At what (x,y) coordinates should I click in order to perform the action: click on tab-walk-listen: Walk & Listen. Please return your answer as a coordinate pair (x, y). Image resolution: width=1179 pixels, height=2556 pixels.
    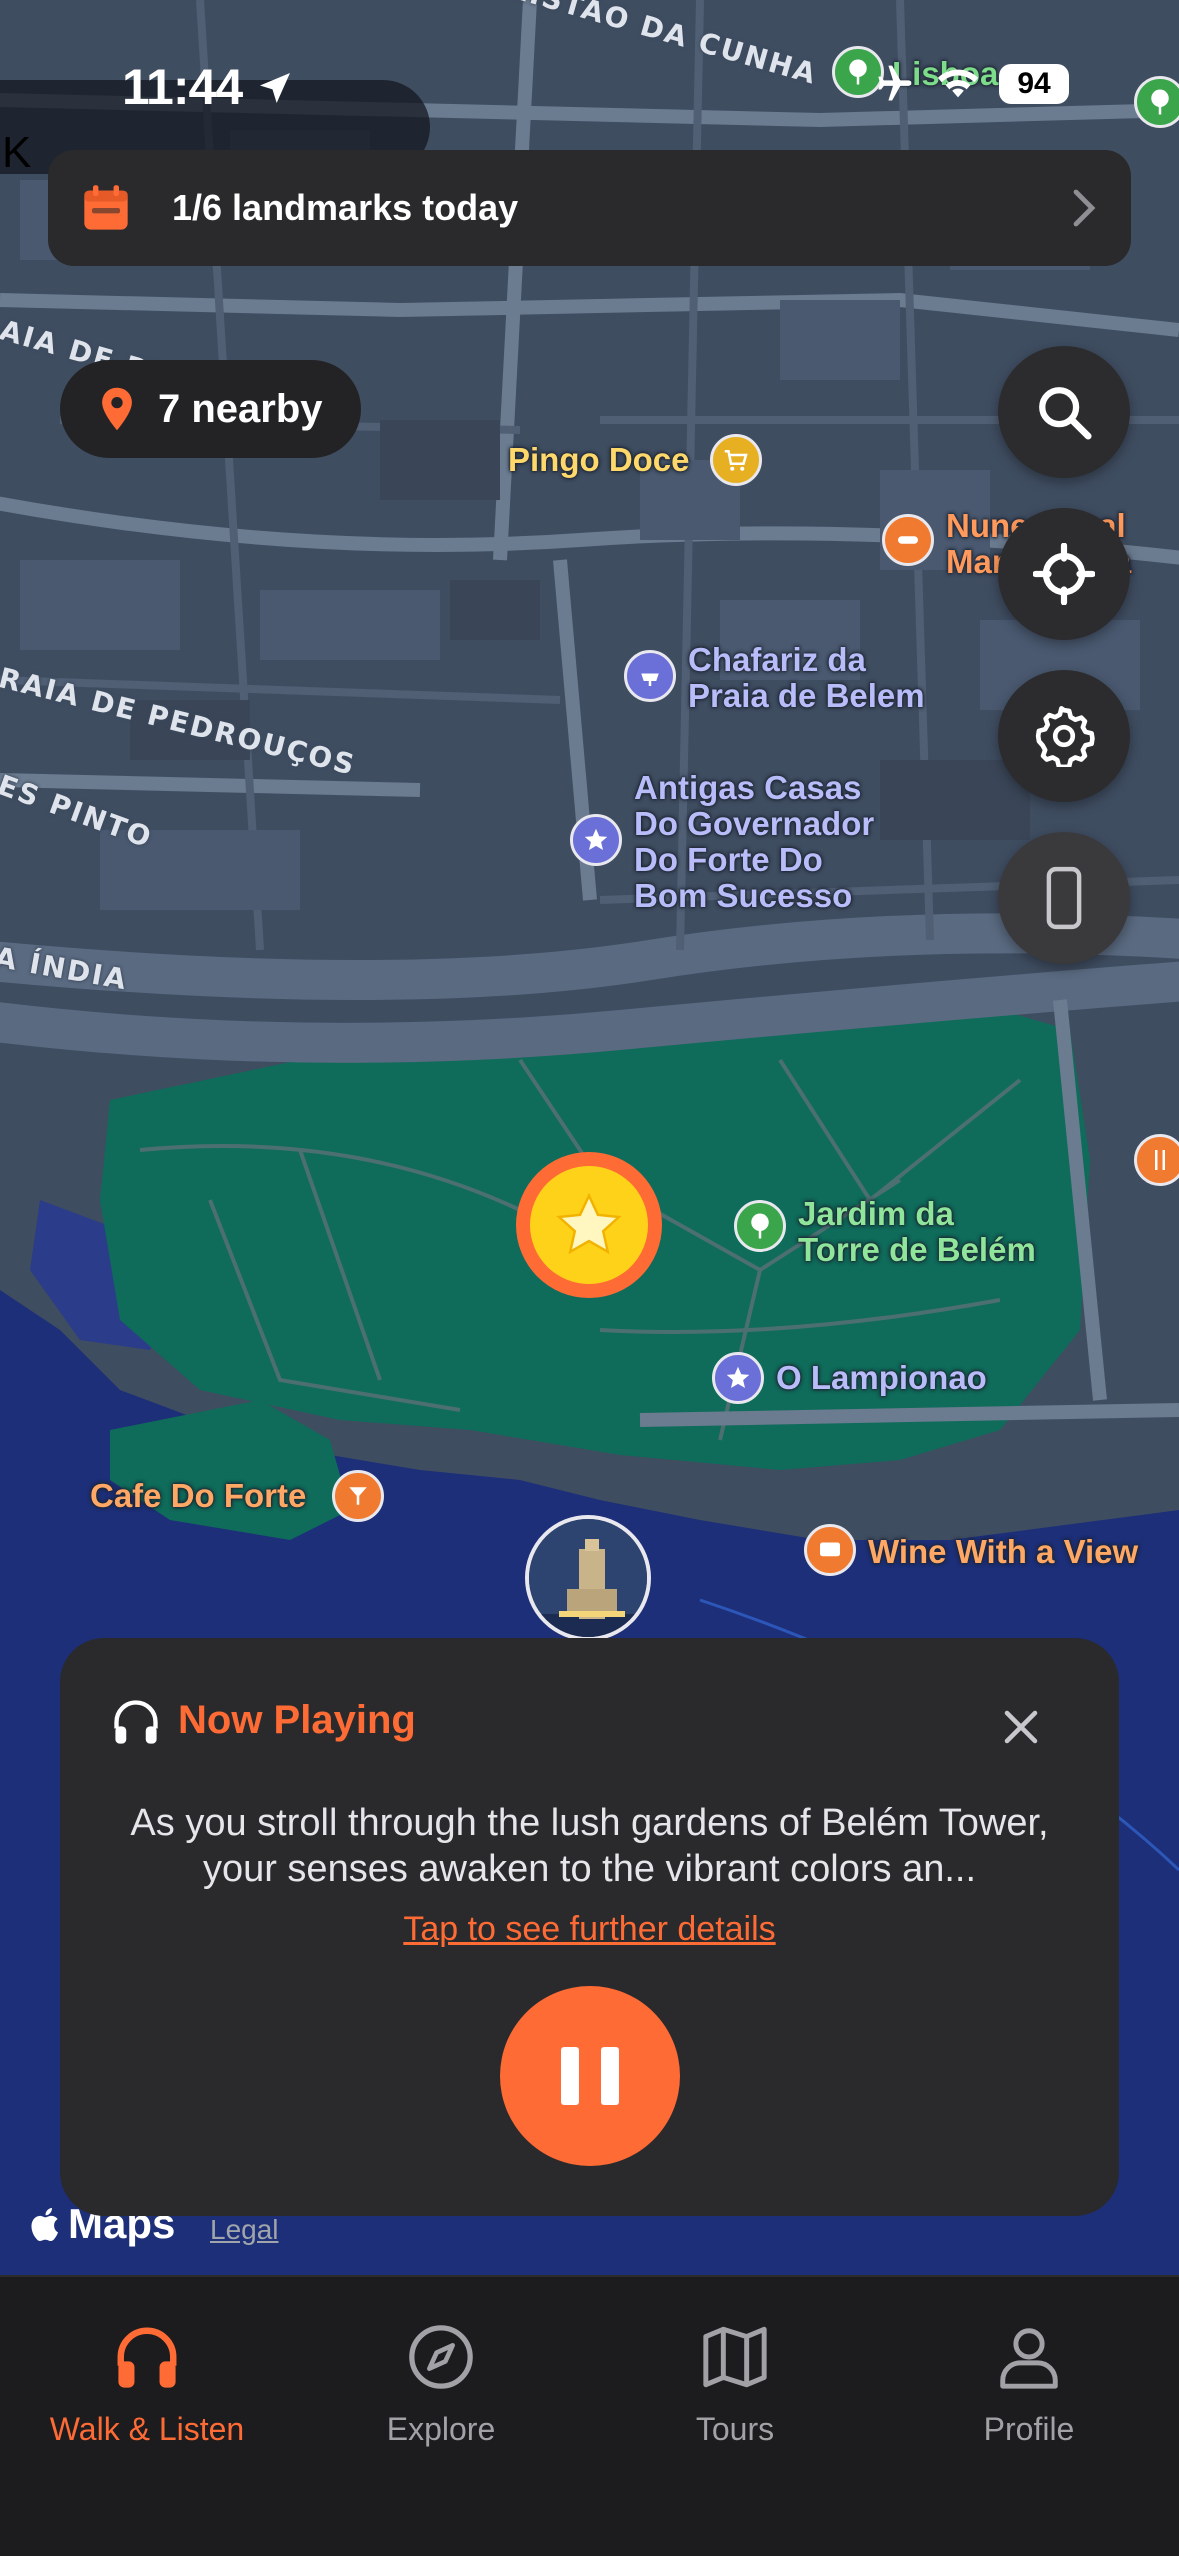
    Looking at the image, I should click on (147, 2385).